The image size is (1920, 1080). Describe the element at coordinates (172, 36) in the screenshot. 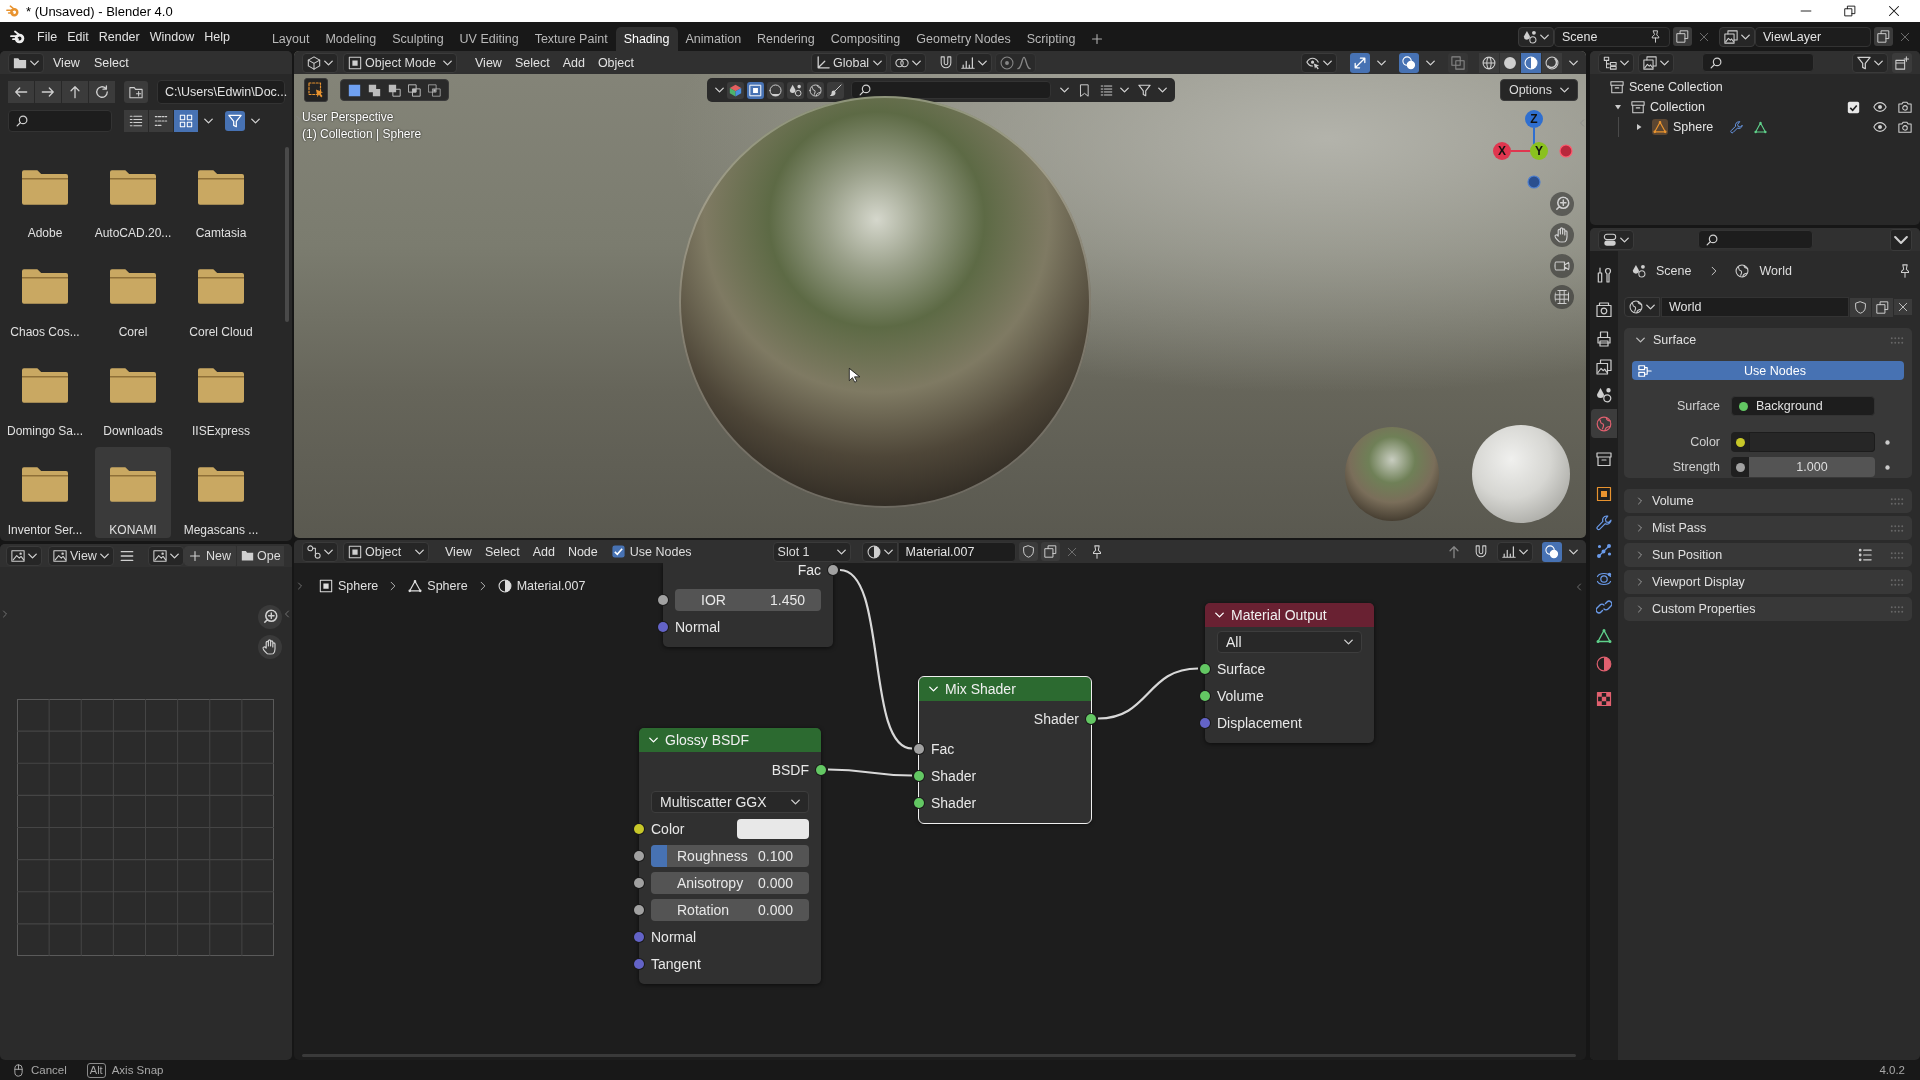

I see `menu-item: Window` at that location.